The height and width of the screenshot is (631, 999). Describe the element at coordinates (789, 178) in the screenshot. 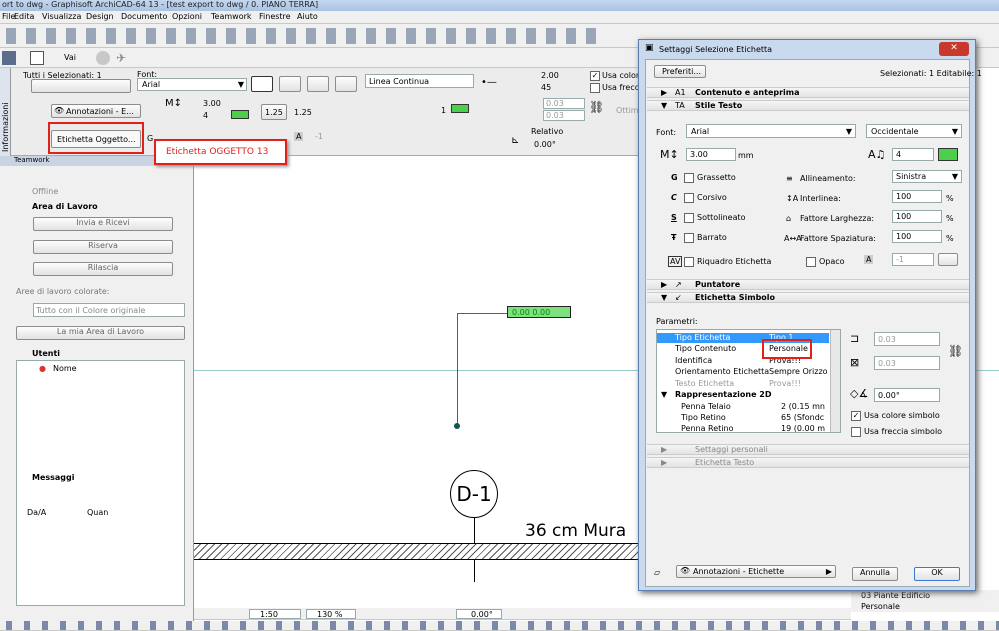

I see `align-icon: ≡` at that location.